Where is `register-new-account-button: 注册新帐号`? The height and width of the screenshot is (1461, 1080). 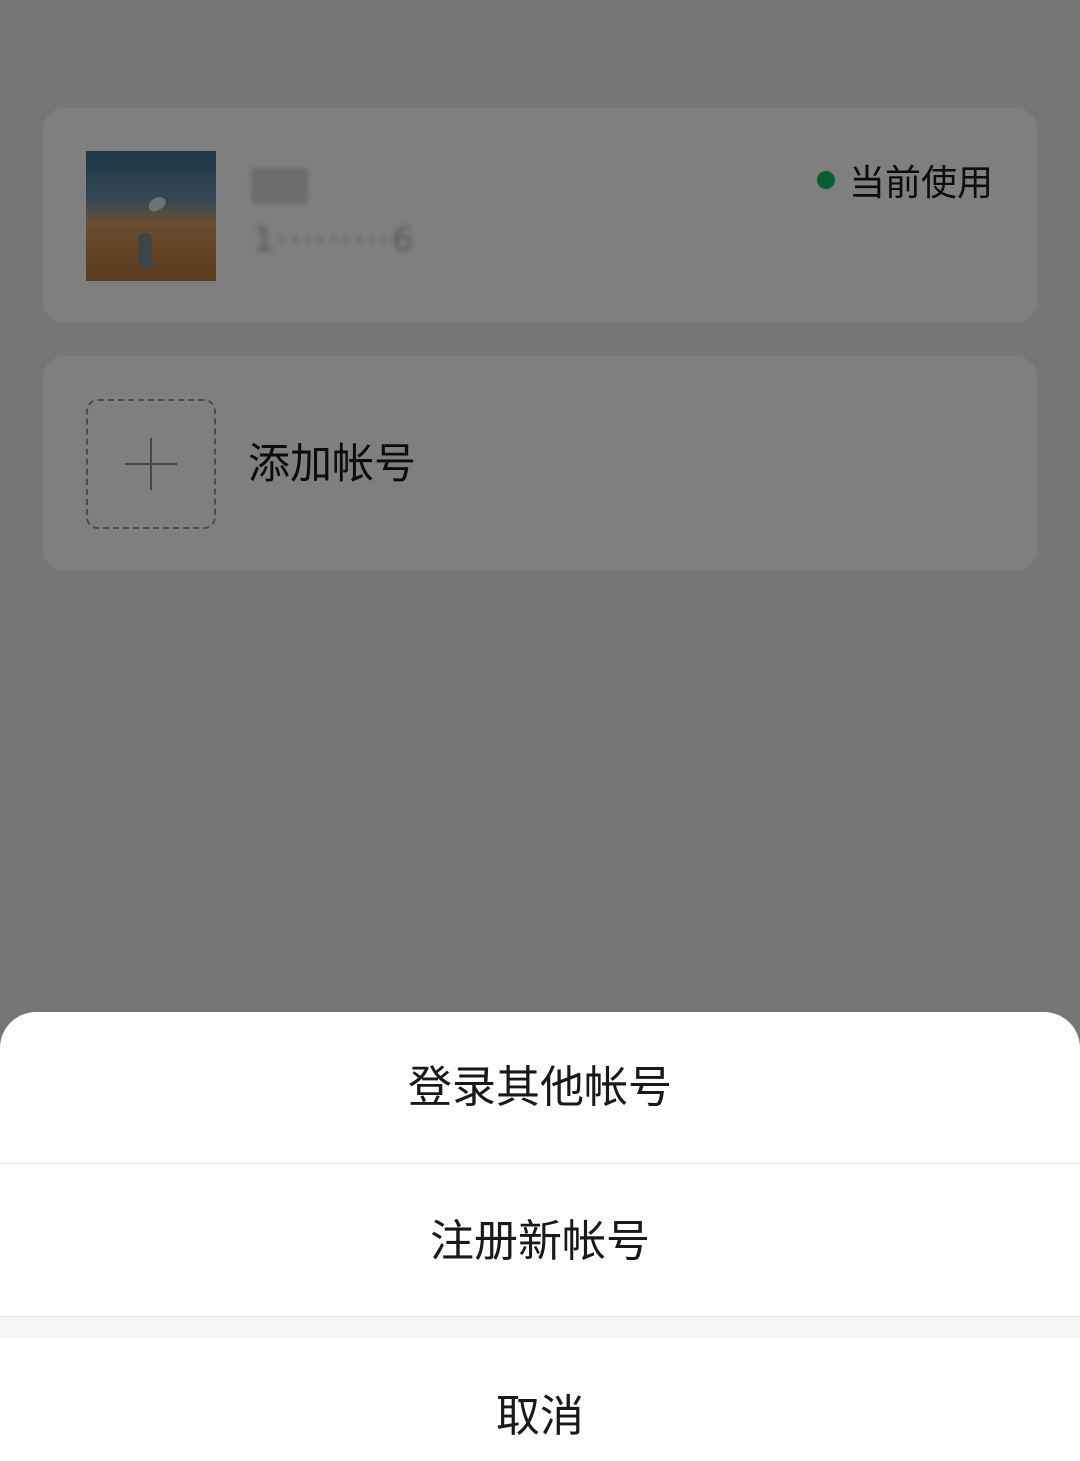
register-new-account-button: 注册新帐号 is located at coordinates (540, 1240).